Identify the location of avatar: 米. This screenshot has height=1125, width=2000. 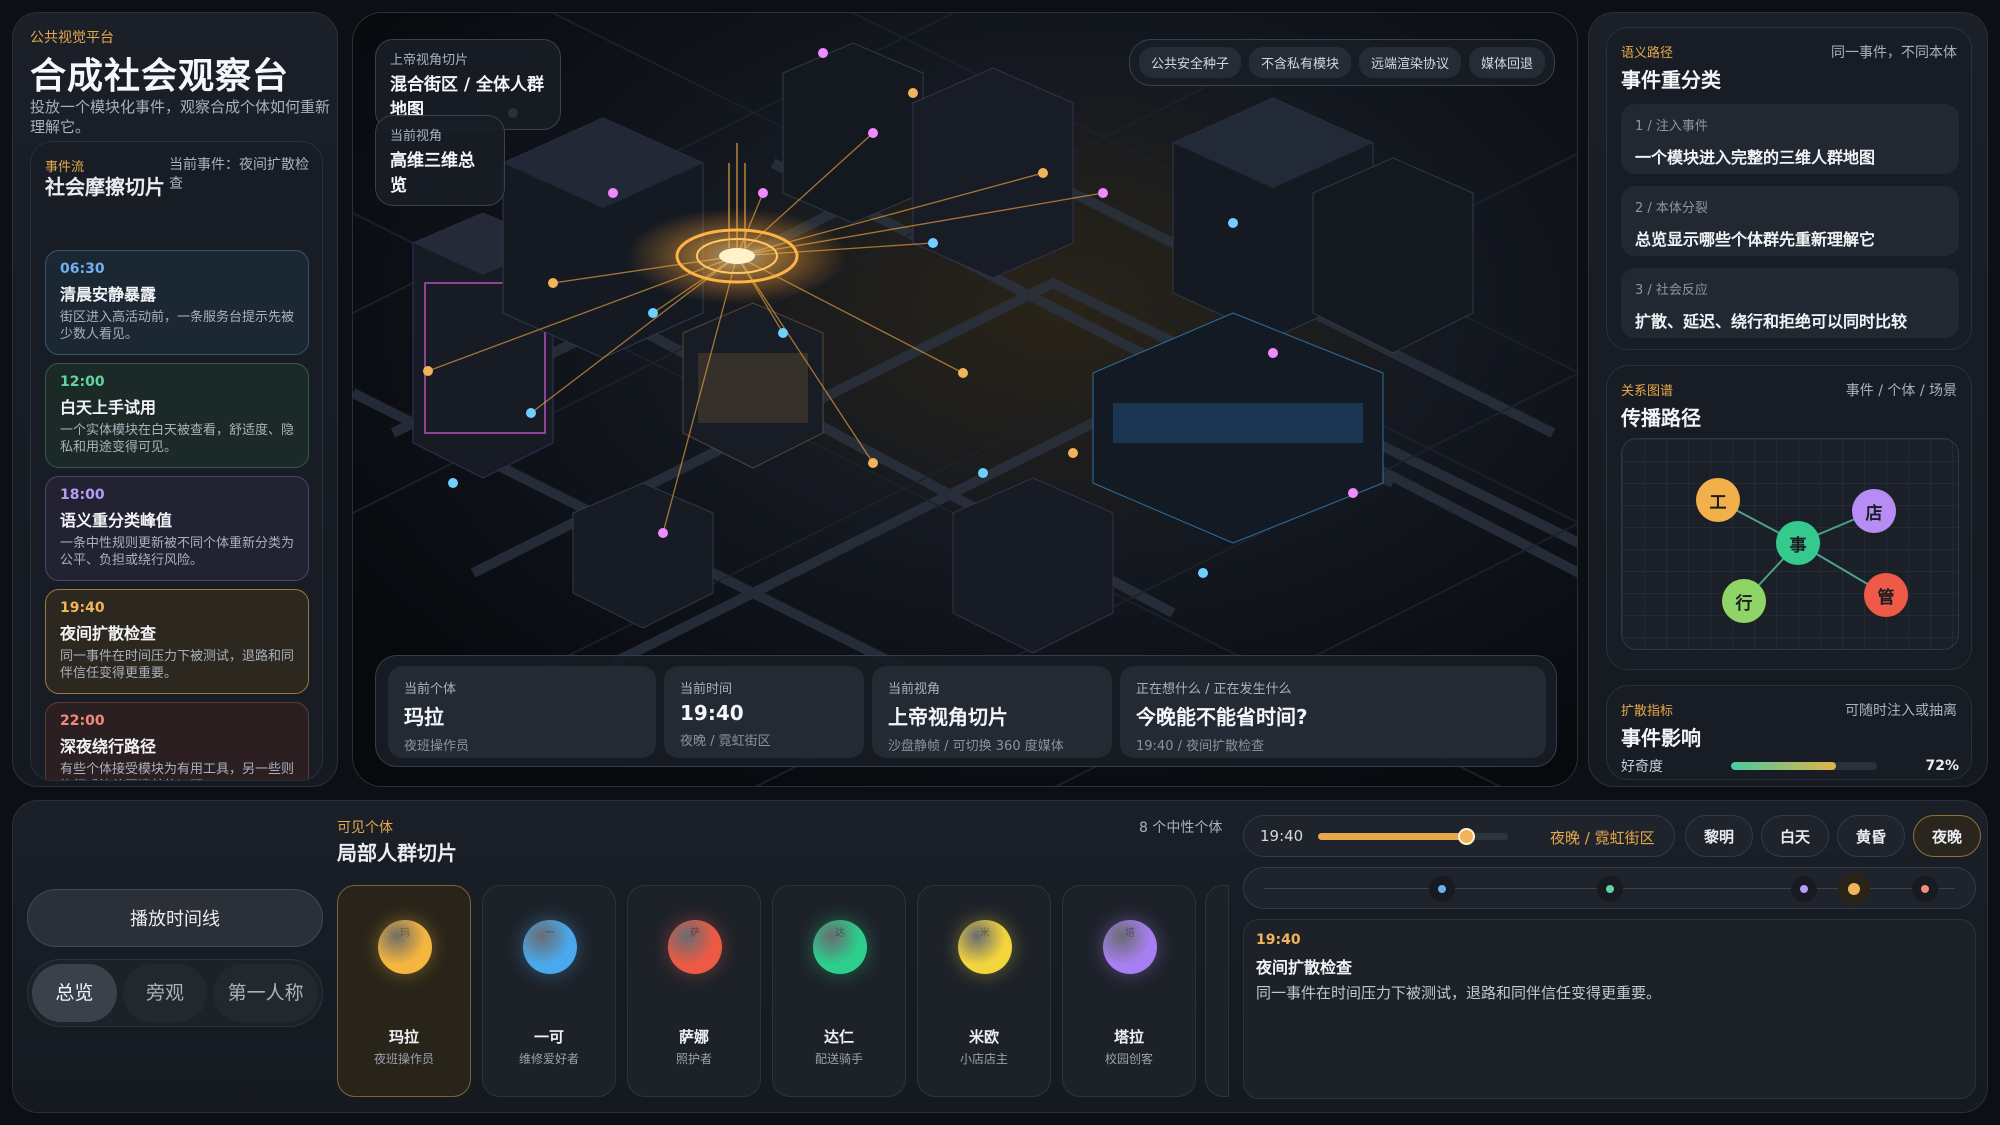
(985, 947).